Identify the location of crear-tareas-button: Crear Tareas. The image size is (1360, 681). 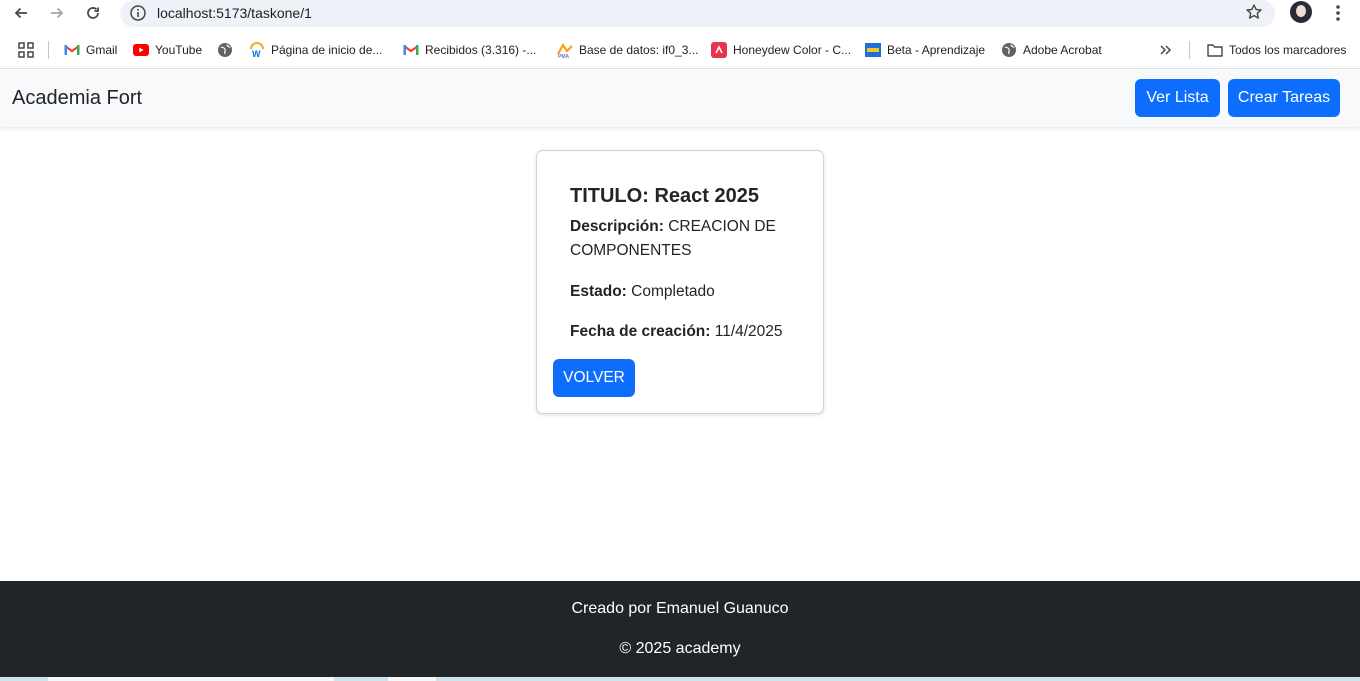
(1284, 98).